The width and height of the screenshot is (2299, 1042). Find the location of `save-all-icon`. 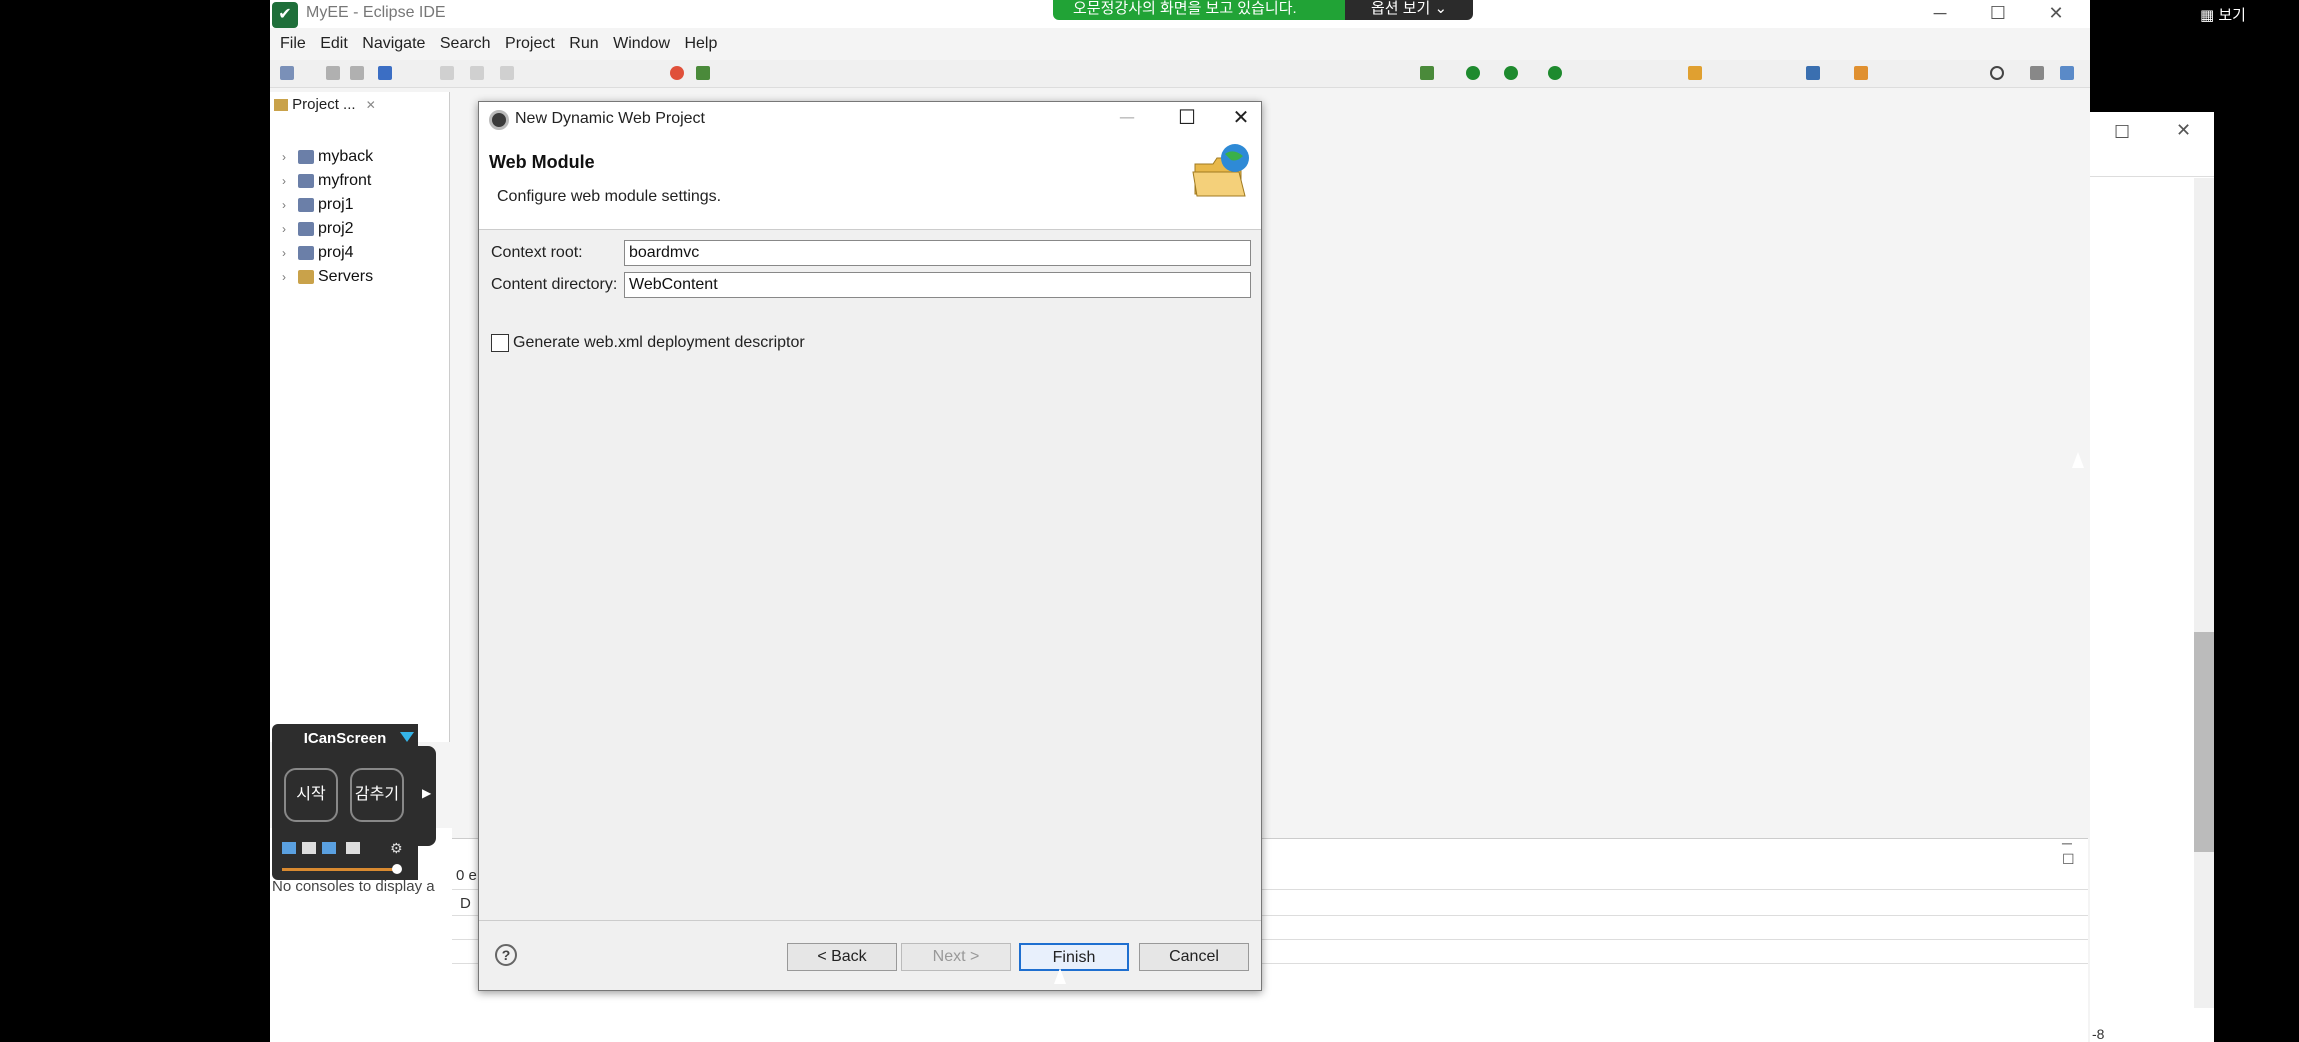

save-all-icon is located at coordinates (357, 73).